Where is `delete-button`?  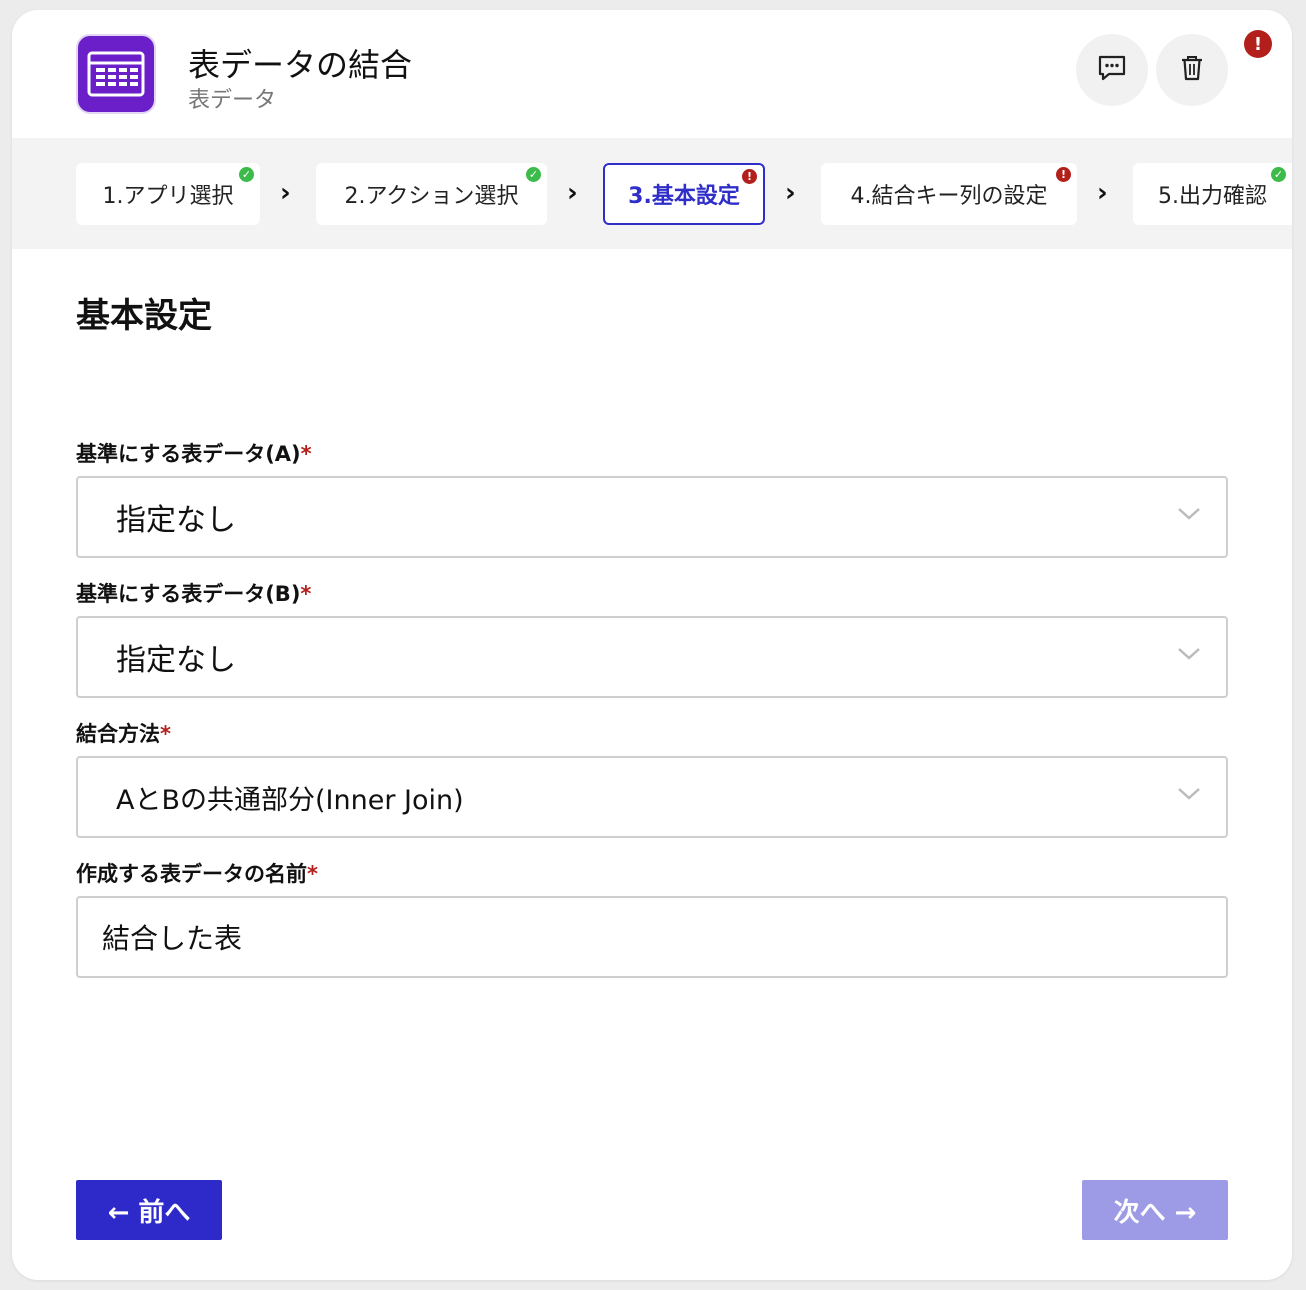
delete-button is located at coordinates (1192, 70).